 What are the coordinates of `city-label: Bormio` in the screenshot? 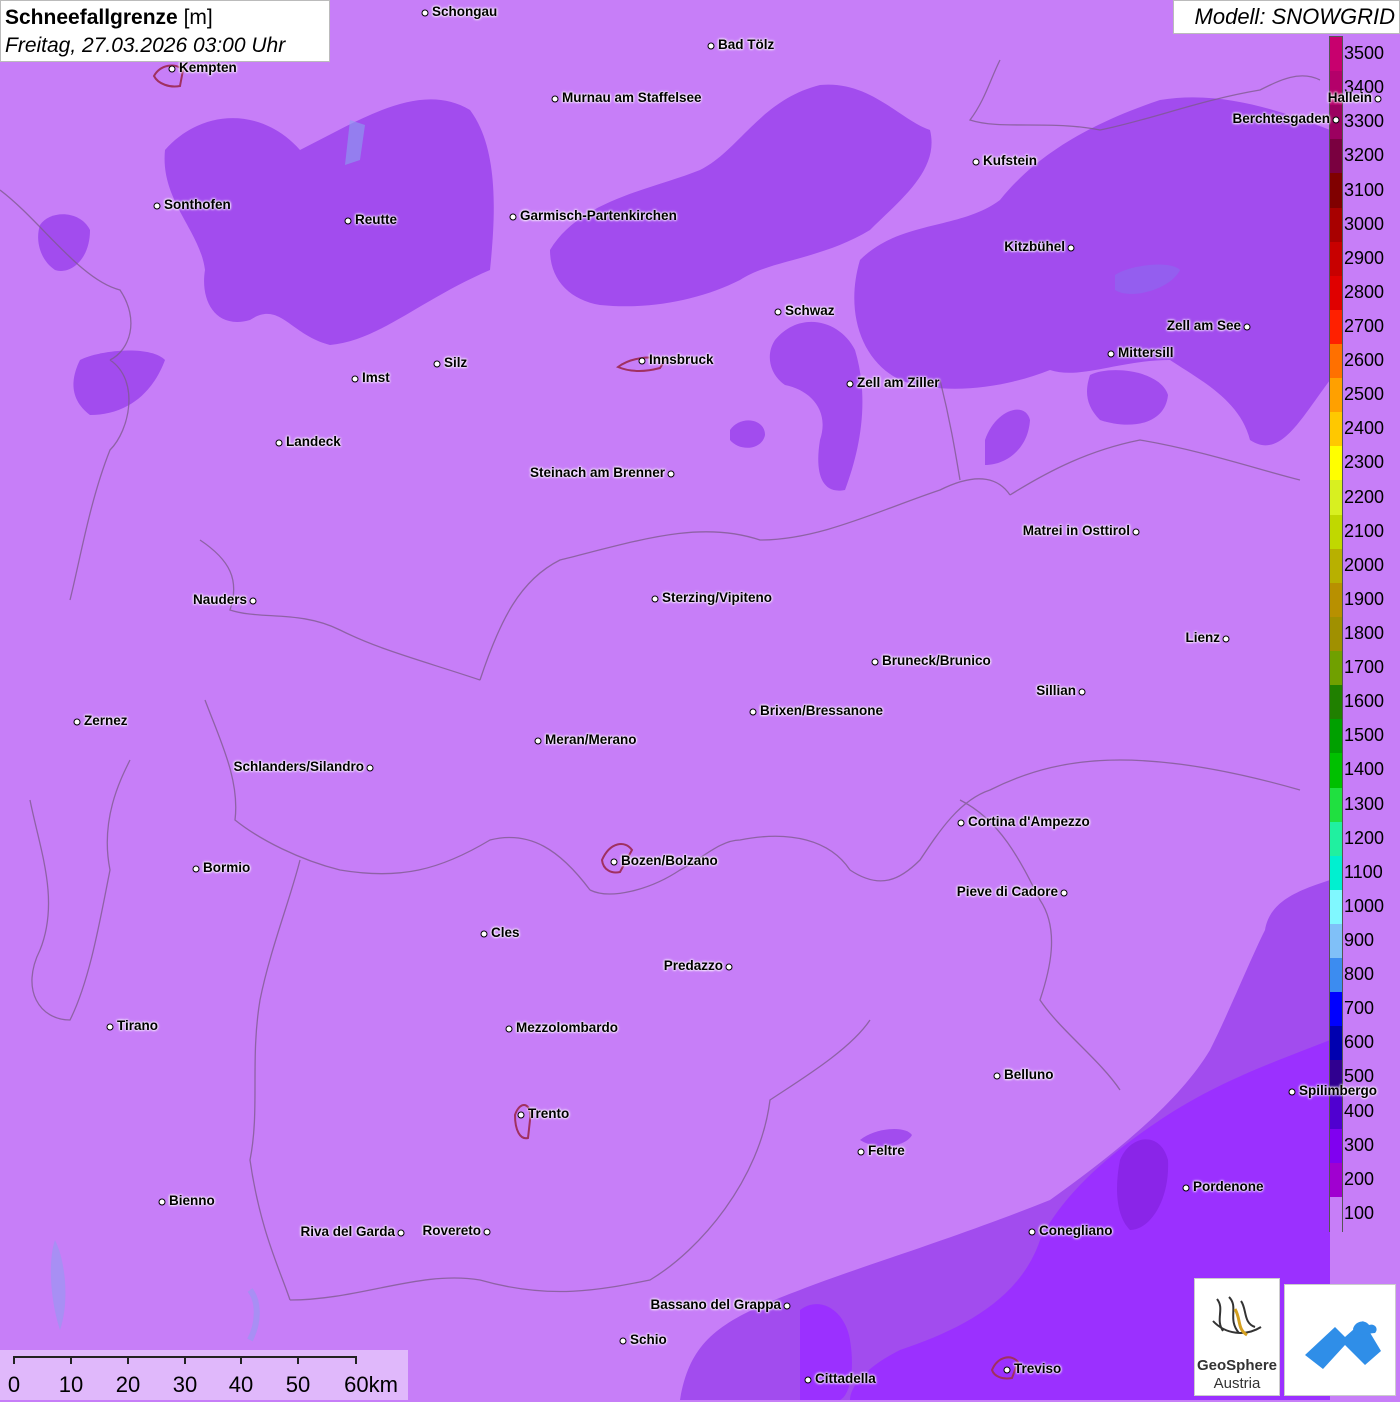 It's located at (226, 868).